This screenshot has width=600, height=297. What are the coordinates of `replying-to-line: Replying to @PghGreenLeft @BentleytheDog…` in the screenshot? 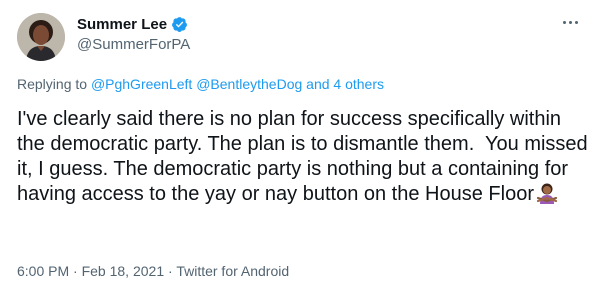 It's located at (200, 84).